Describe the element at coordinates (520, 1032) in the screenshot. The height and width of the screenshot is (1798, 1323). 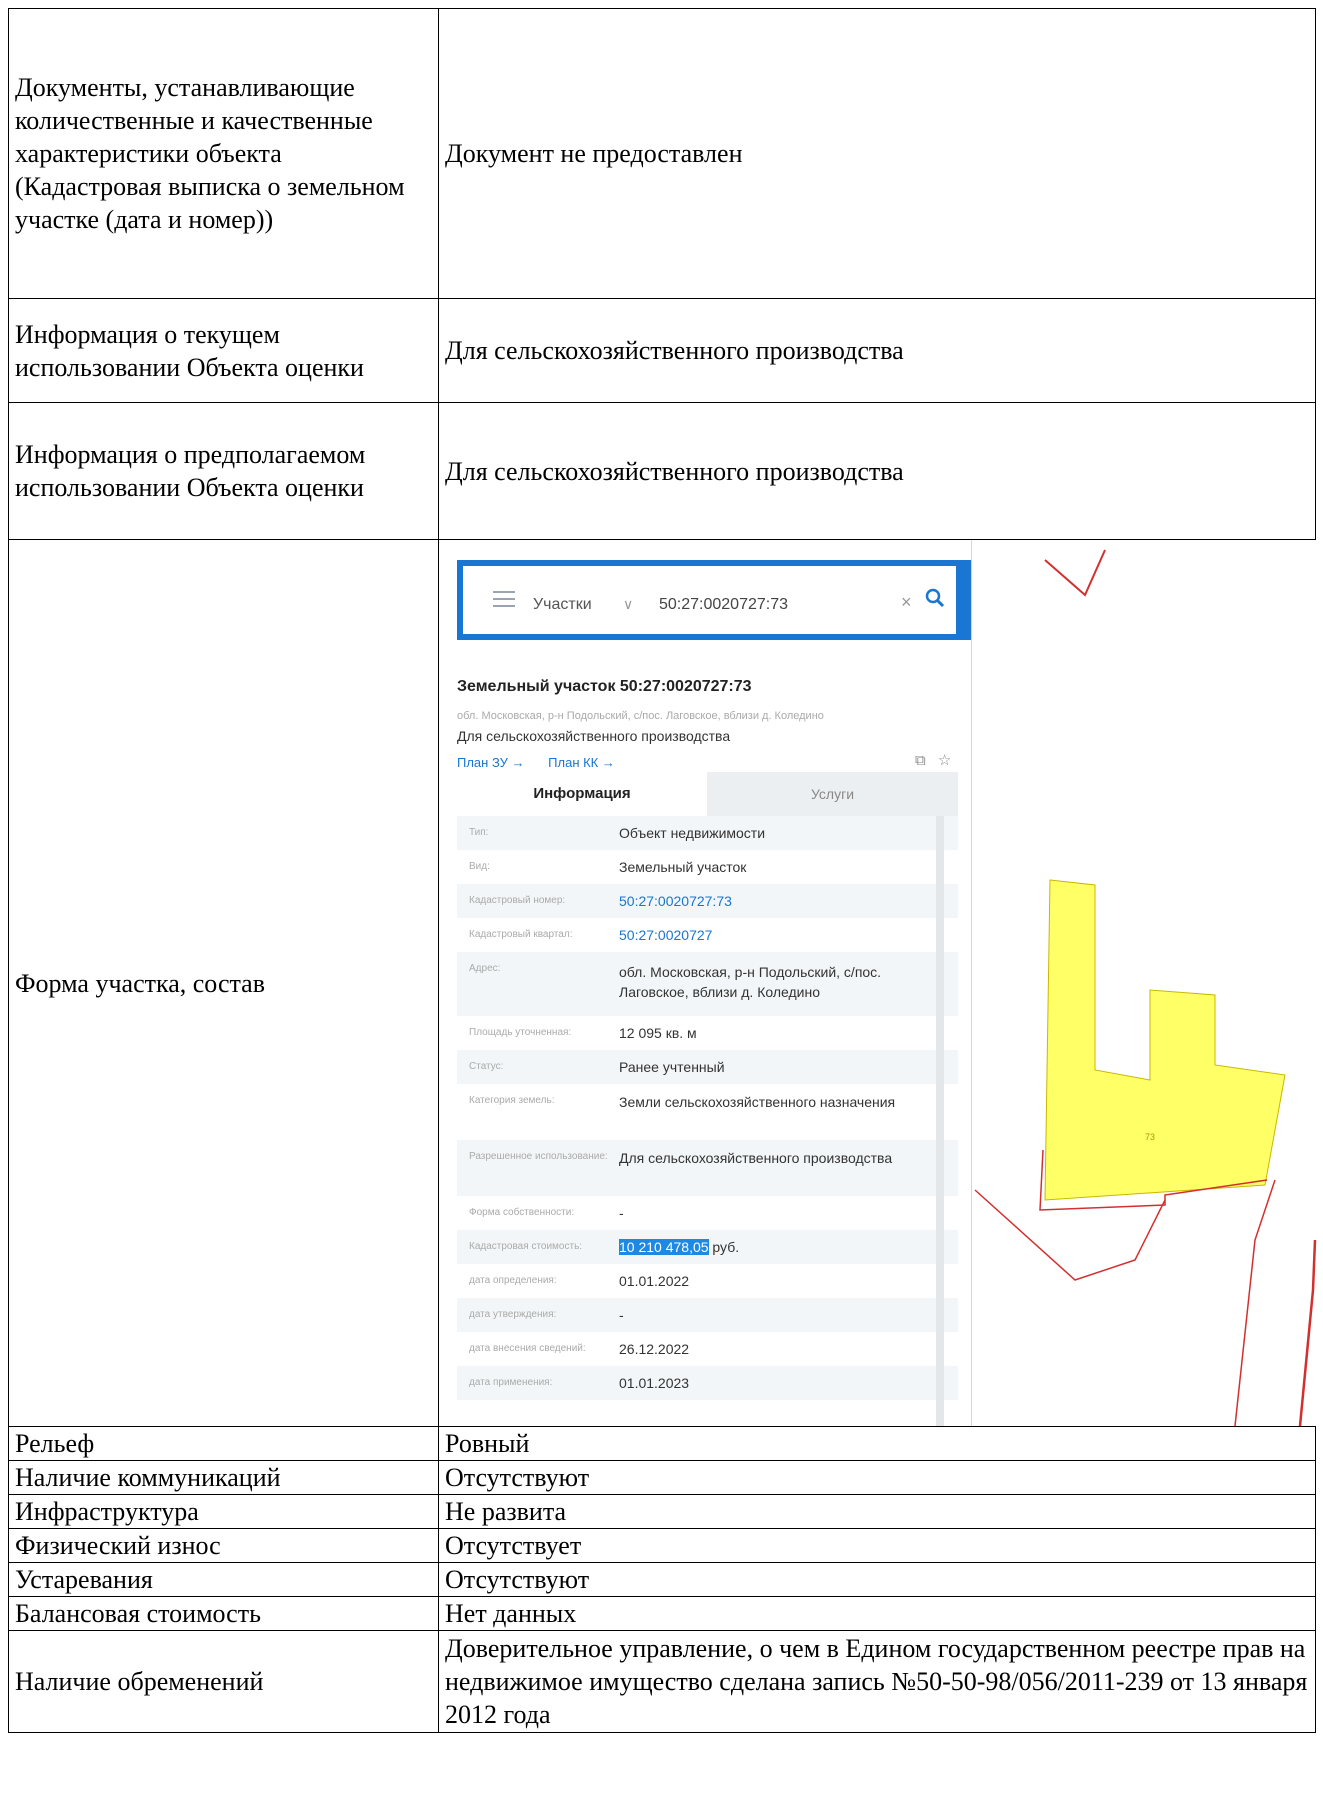
I see `field-label: Площадь уточненная:` at that location.